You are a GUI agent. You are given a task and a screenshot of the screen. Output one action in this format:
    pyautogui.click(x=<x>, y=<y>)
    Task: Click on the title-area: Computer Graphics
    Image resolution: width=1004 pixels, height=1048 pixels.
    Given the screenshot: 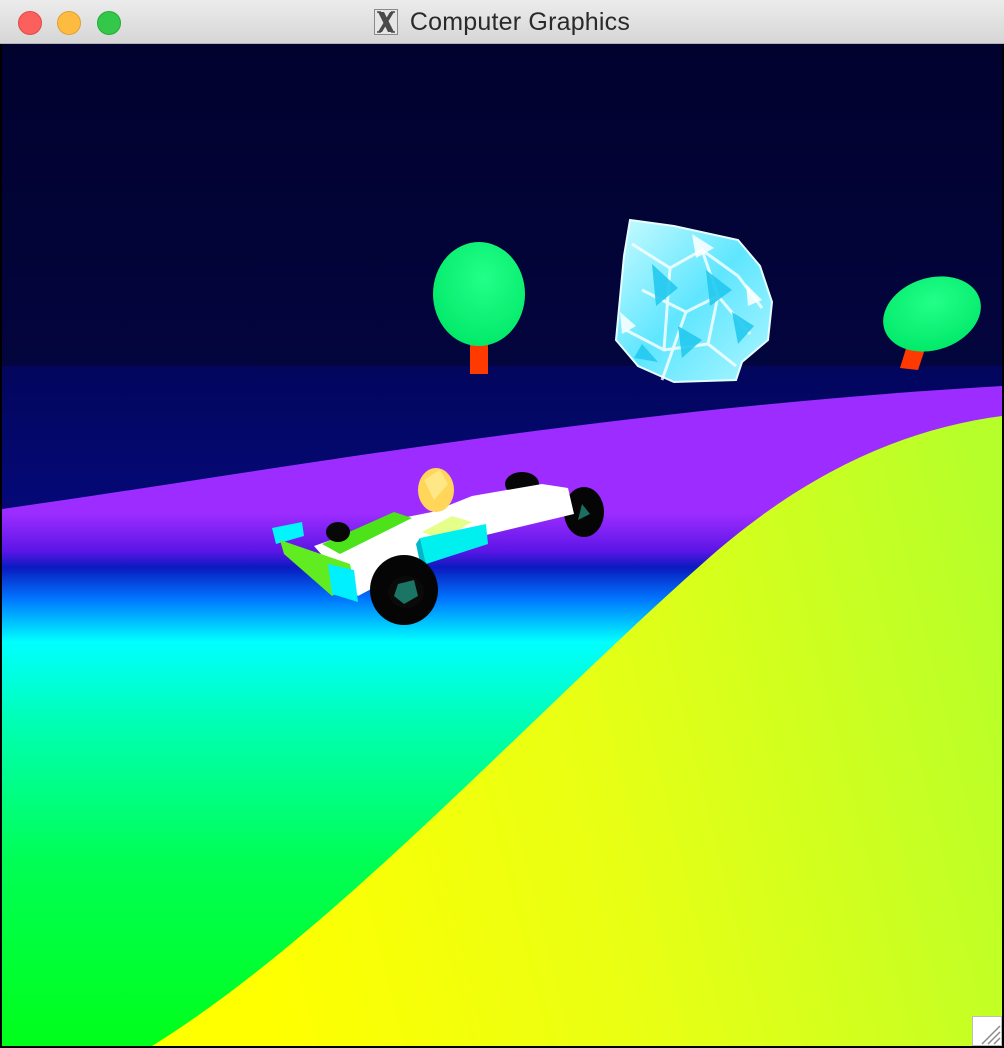 What is the action you would take?
    pyautogui.click(x=502, y=22)
    